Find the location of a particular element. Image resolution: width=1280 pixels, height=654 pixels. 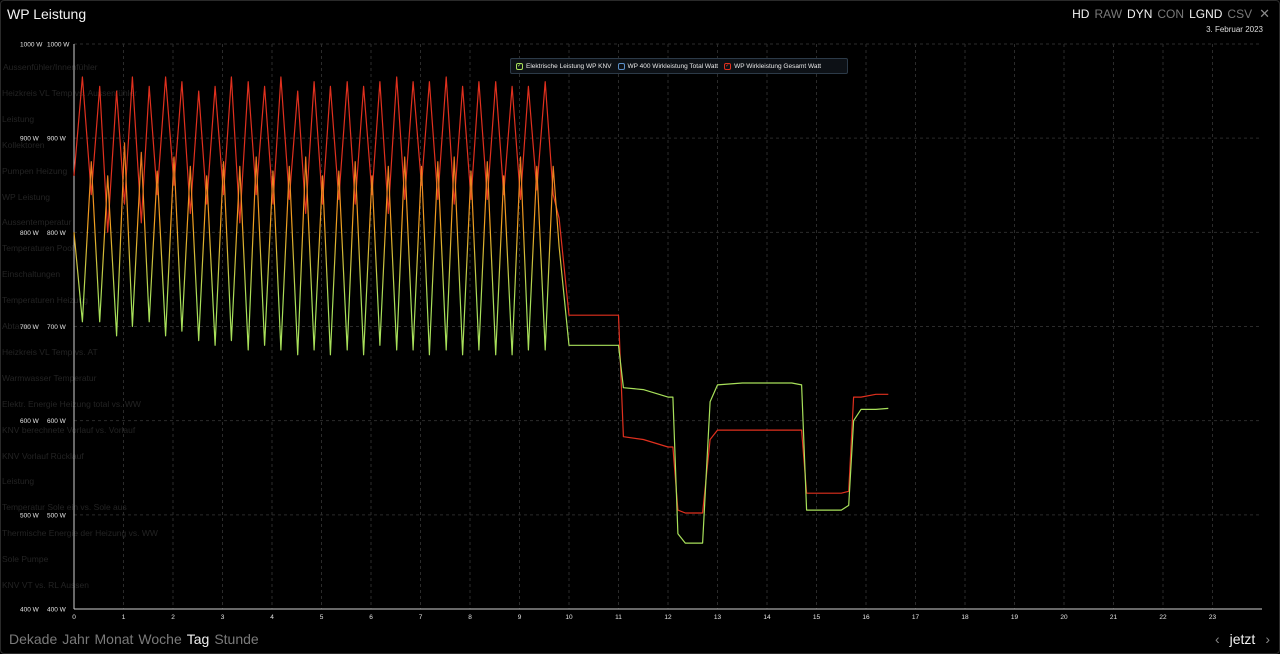

legend-item-wp-wirkleistung: ✓ WP Wirkleistung Gesamt Watt is located at coordinates (773, 66).